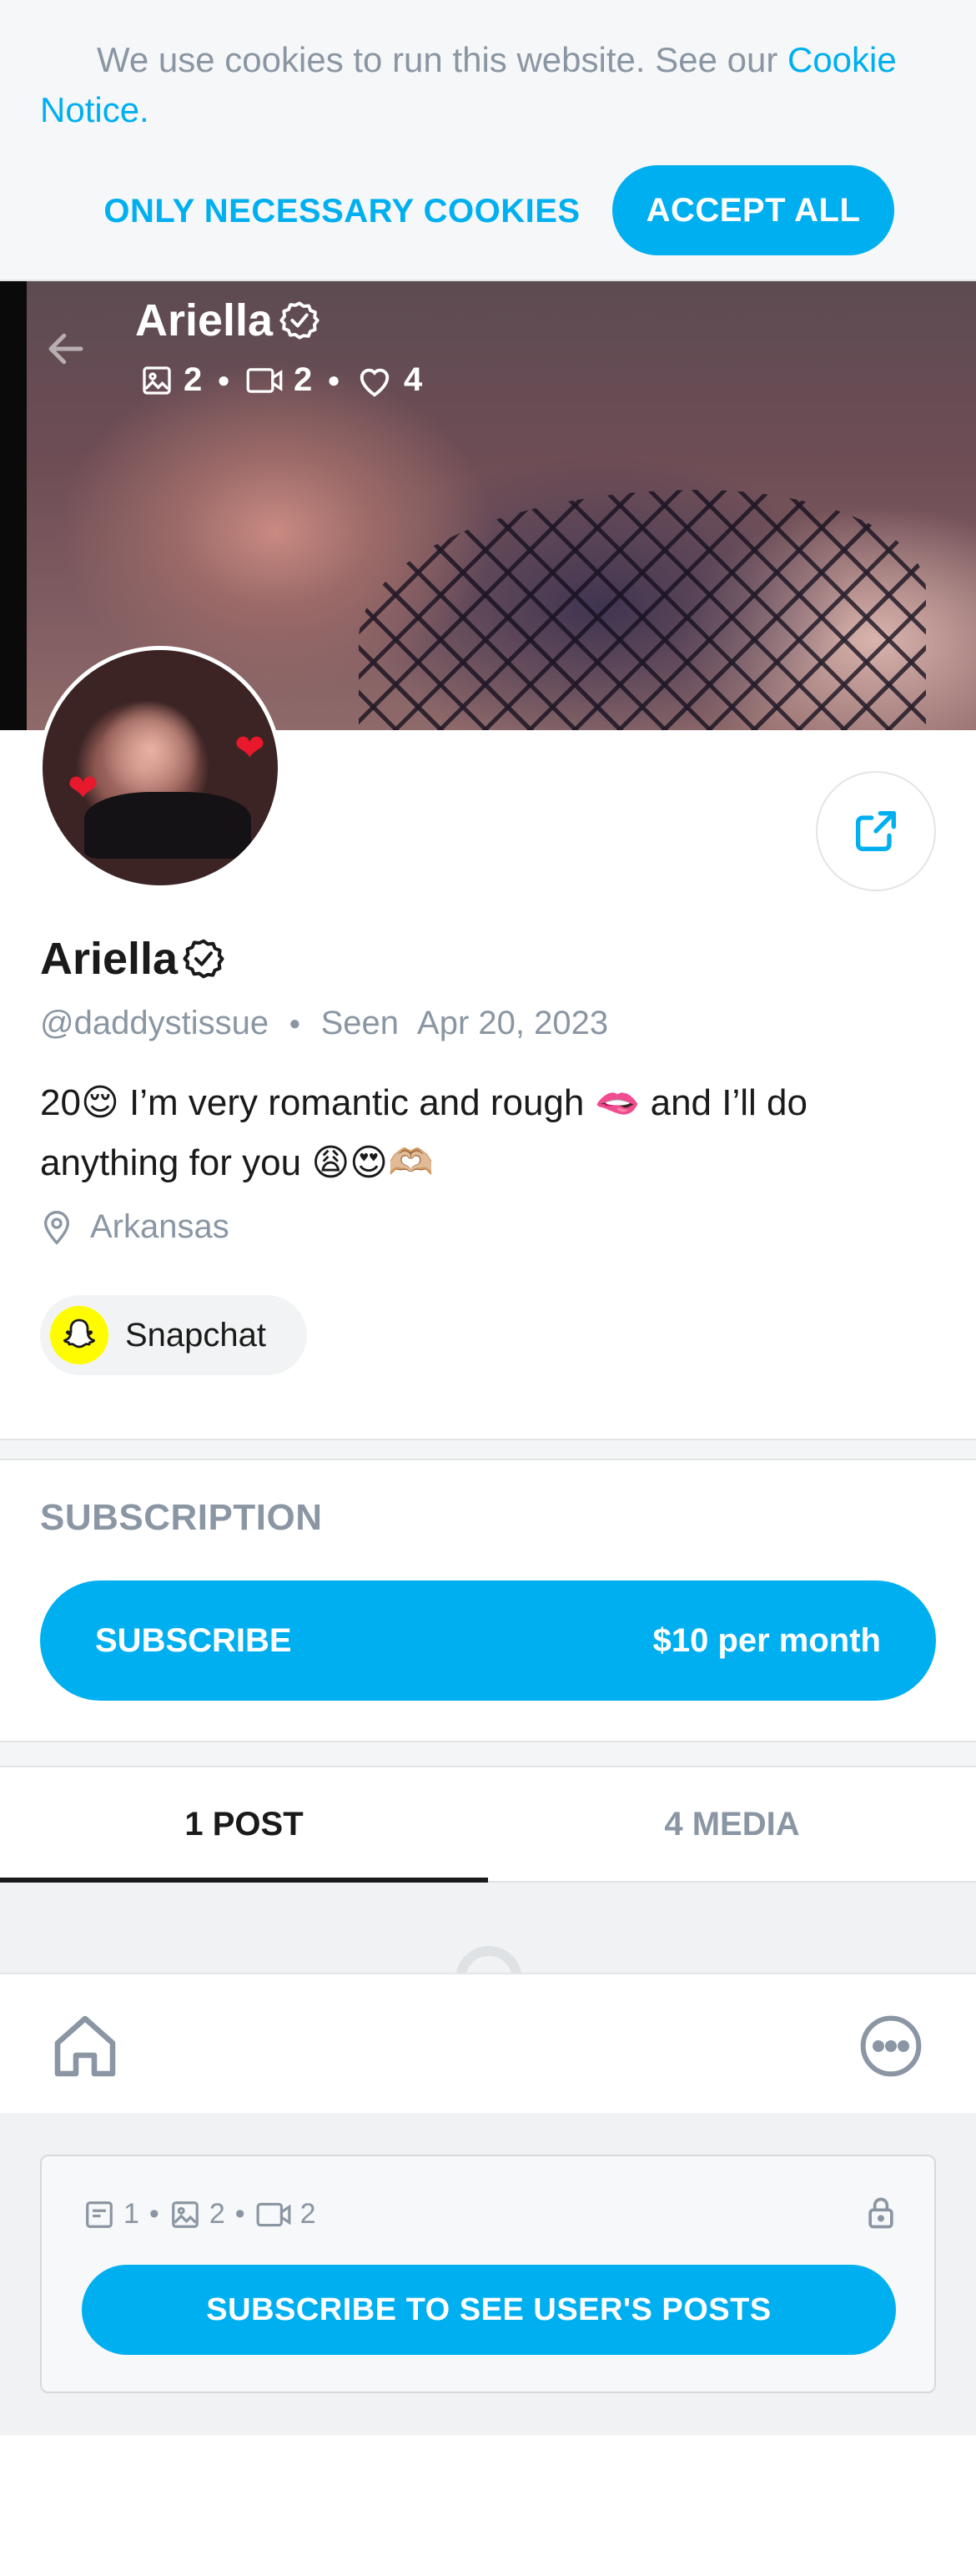 The height and width of the screenshot is (2576, 976). I want to click on location: Arkansas, so click(134, 1227).